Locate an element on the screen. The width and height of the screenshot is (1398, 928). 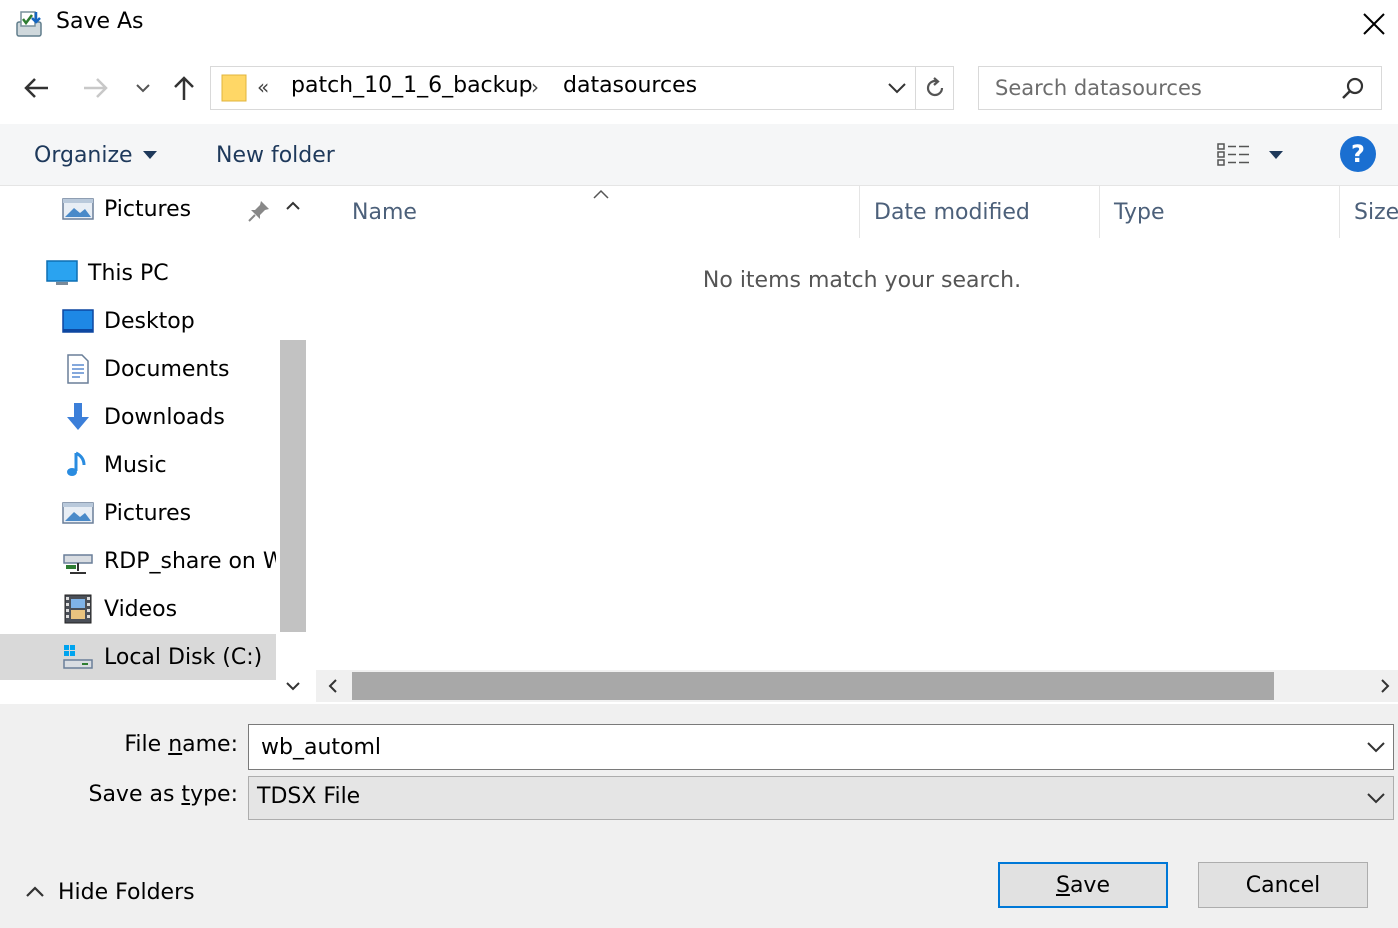
back-button is located at coordinates (36, 88).